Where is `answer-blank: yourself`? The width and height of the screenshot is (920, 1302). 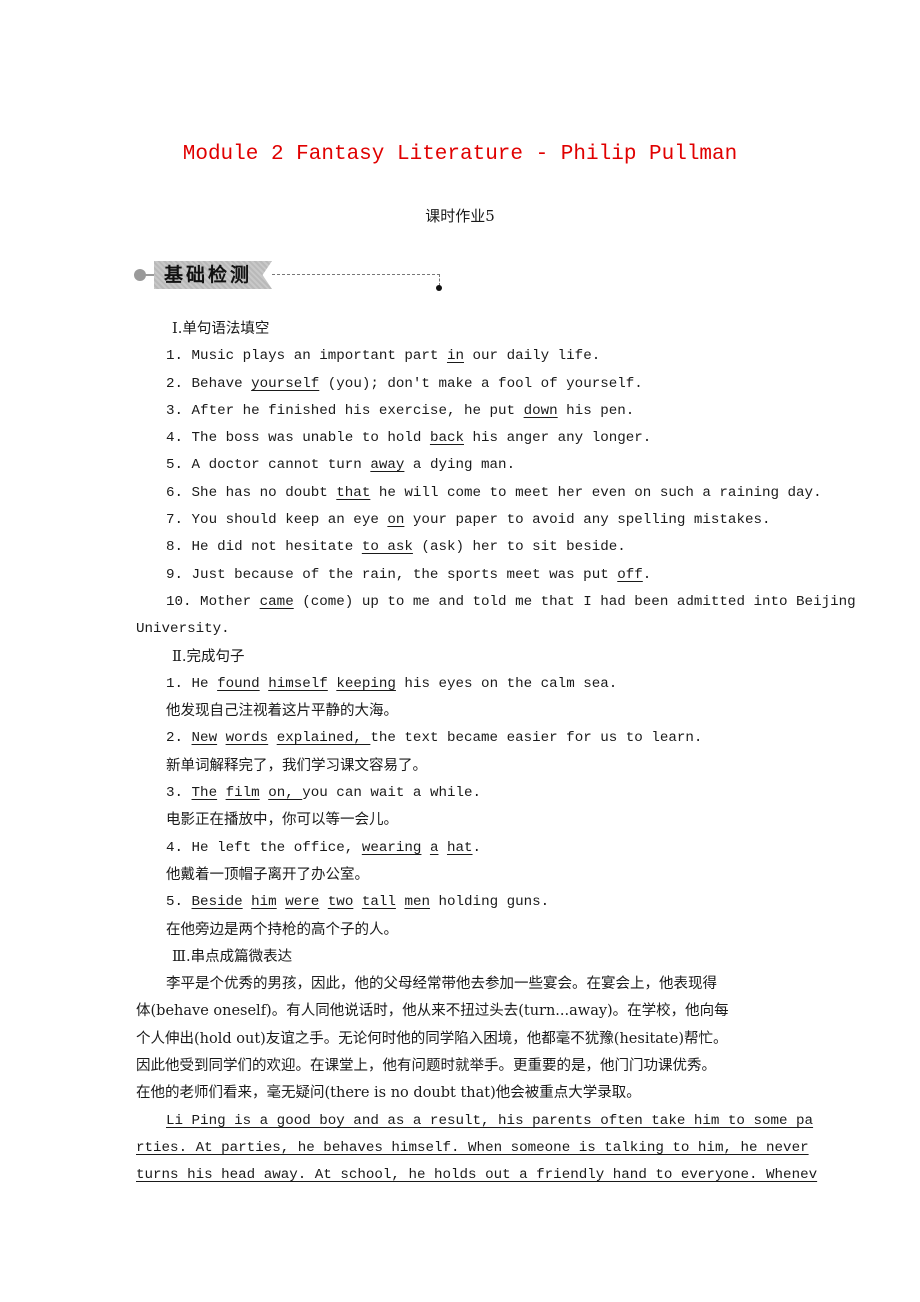 answer-blank: yourself is located at coordinates (285, 383).